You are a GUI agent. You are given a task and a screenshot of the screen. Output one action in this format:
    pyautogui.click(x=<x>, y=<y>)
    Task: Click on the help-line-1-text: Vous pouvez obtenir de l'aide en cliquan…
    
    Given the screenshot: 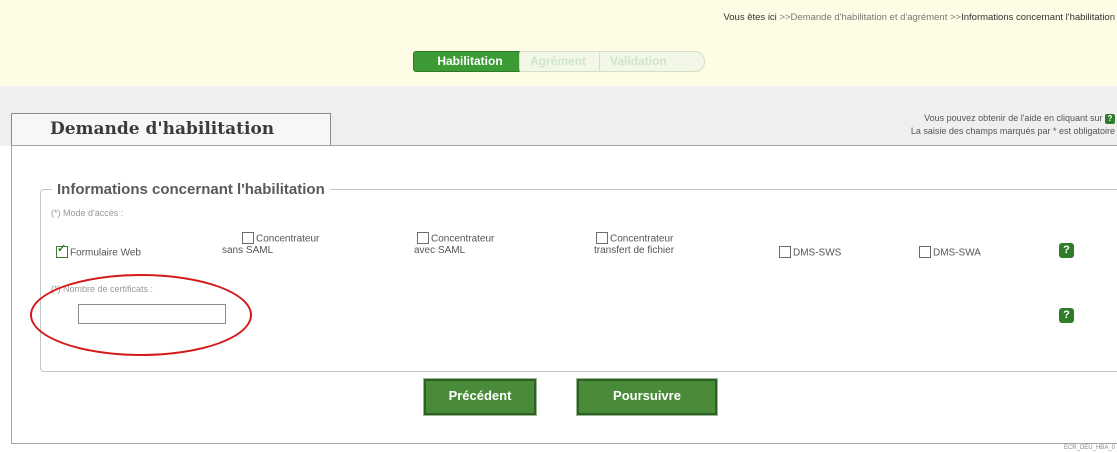 What is the action you would take?
    pyautogui.click(x=1013, y=118)
    